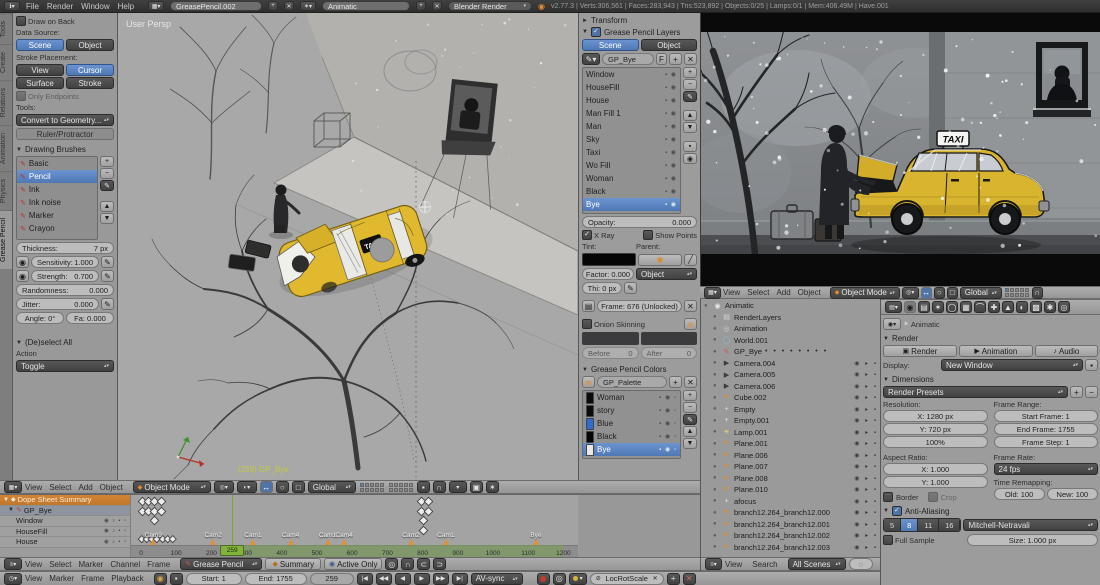  What do you see at coordinates (731, 292) in the screenshot?
I see `menu-view: View` at bounding box center [731, 292].